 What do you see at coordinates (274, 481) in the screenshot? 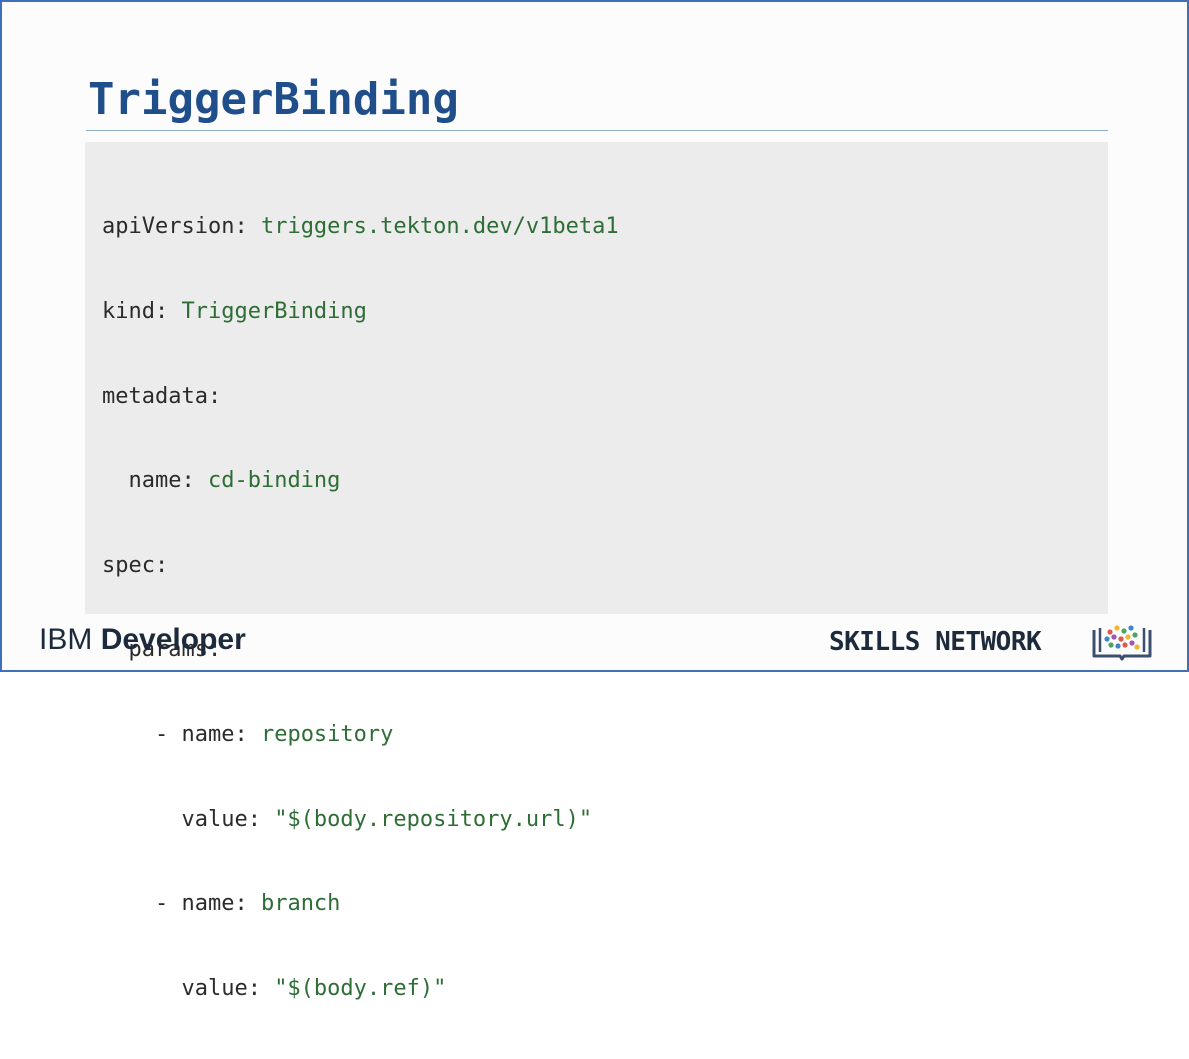
I see `code-value: cd-binding` at bounding box center [274, 481].